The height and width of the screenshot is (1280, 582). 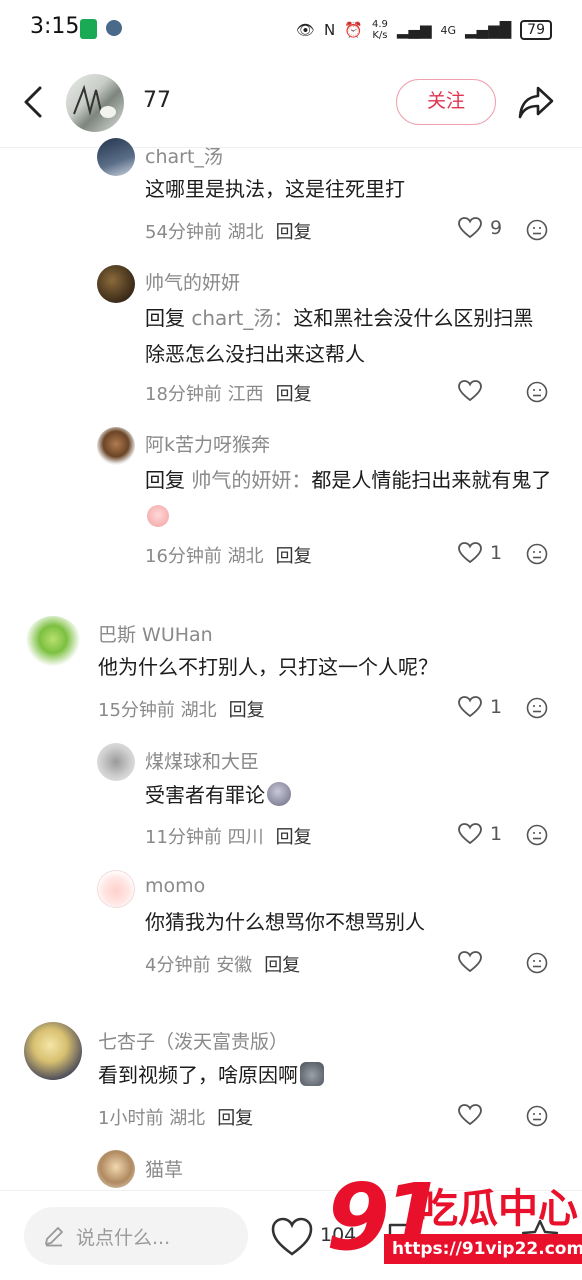 What do you see at coordinates (242, 318) in the screenshot?
I see `reply-to-user: chart_汤：` at bounding box center [242, 318].